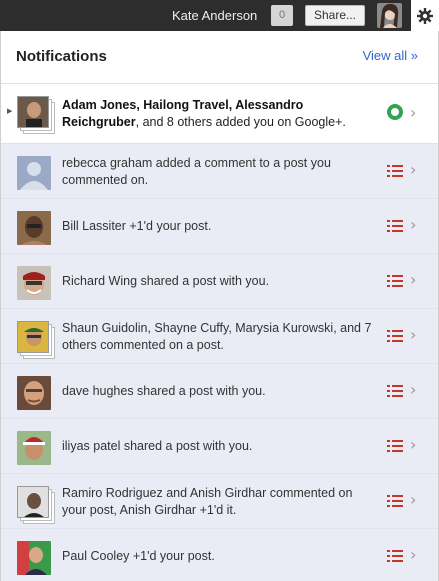 The image size is (439, 581). I want to click on notification-row: Bill Lassiter +1'd your post. ›, so click(219, 226).